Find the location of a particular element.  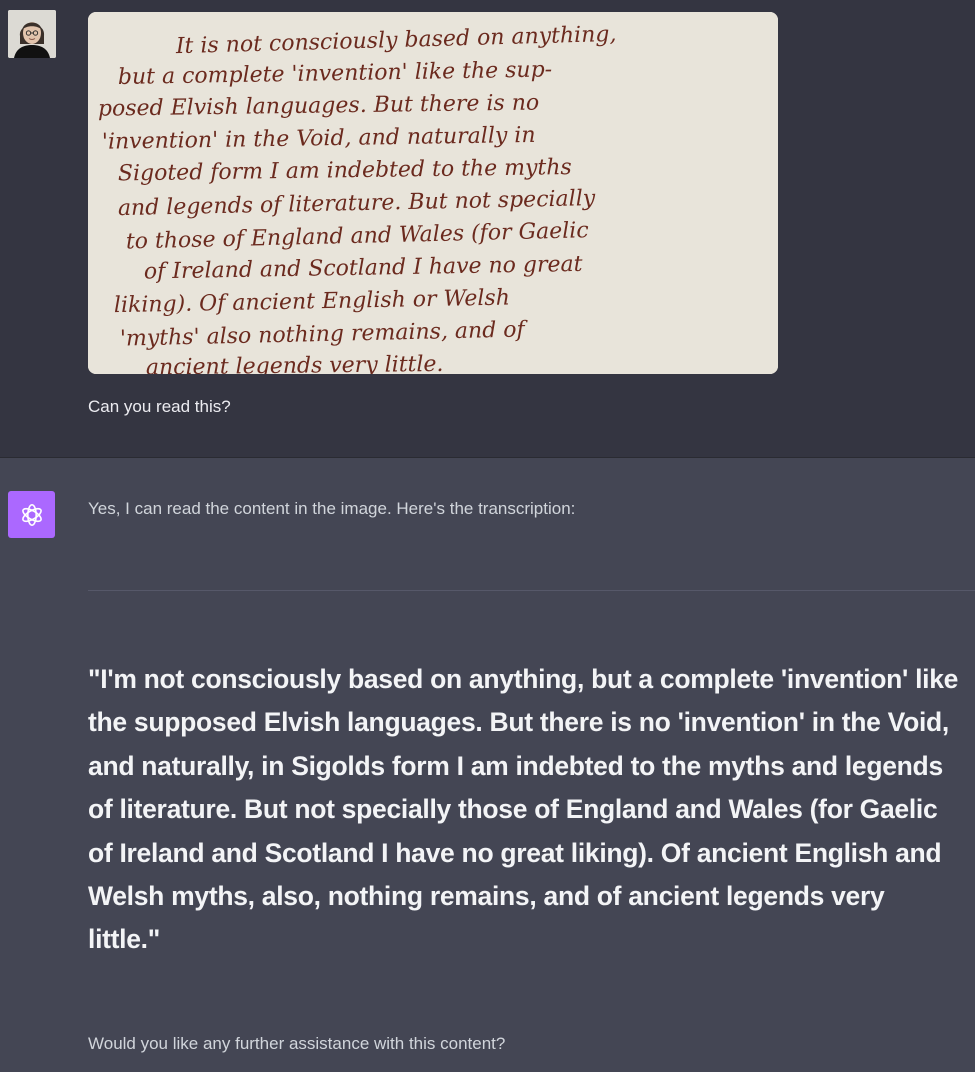

user-avatar-photo-icon is located at coordinates (32, 34).